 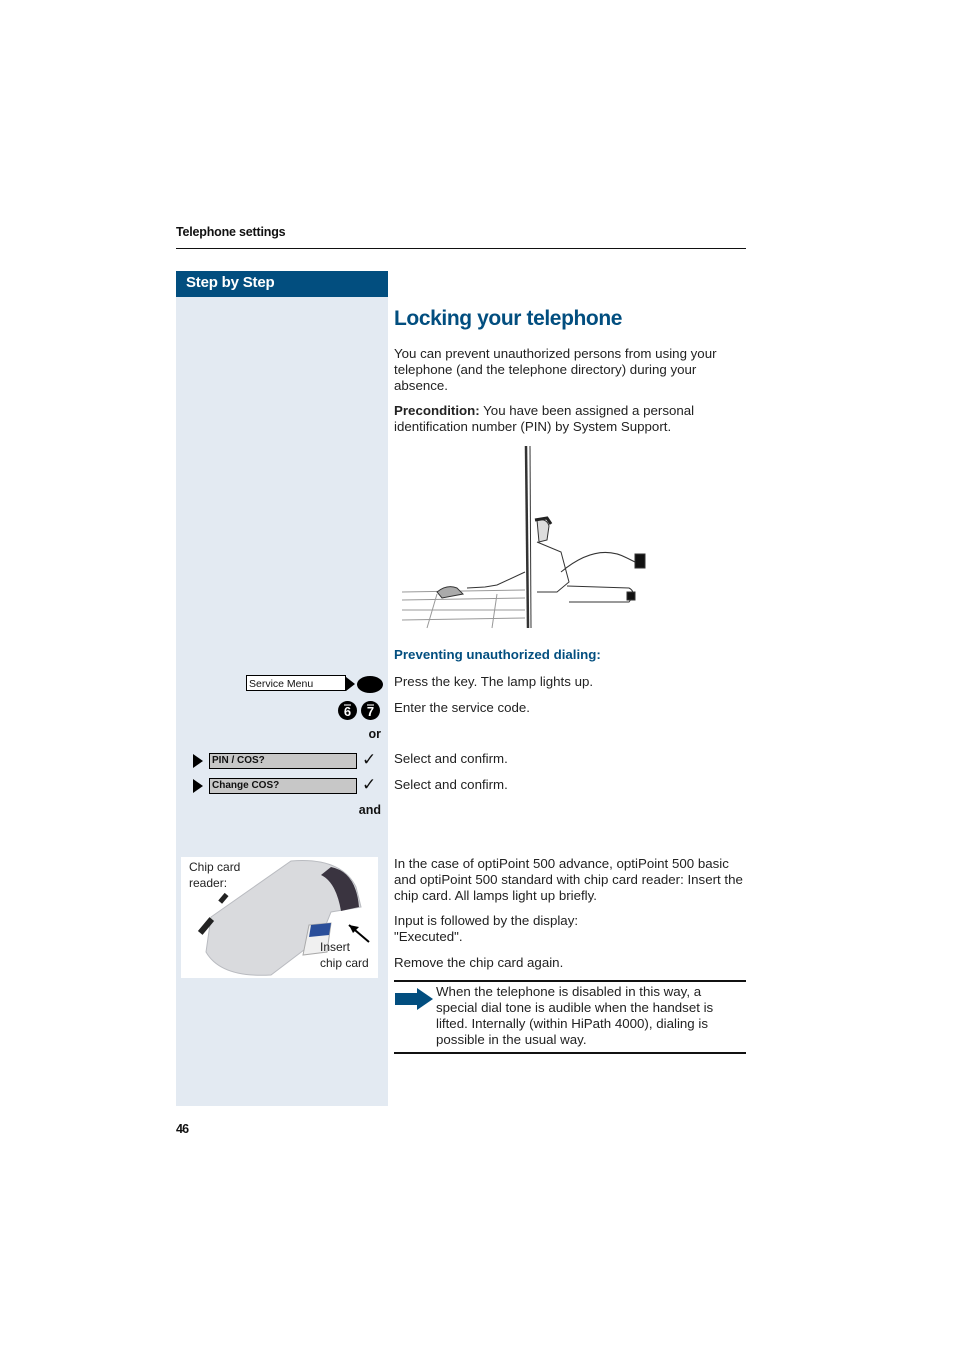 What do you see at coordinates (414, 999) in the screenshot?
I see `note-arrow-icon` at bounding box center [414, 999].